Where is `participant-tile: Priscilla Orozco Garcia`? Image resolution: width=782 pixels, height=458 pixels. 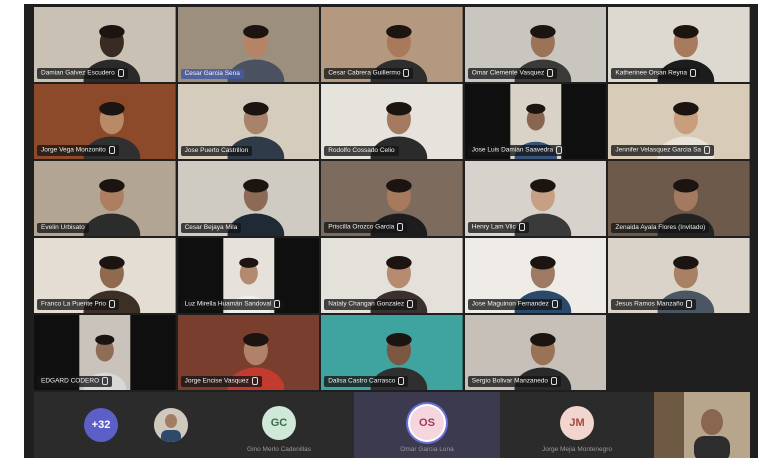
participant-tile: Priscilla Orozco Garcia is located at coordinates (392, 198).